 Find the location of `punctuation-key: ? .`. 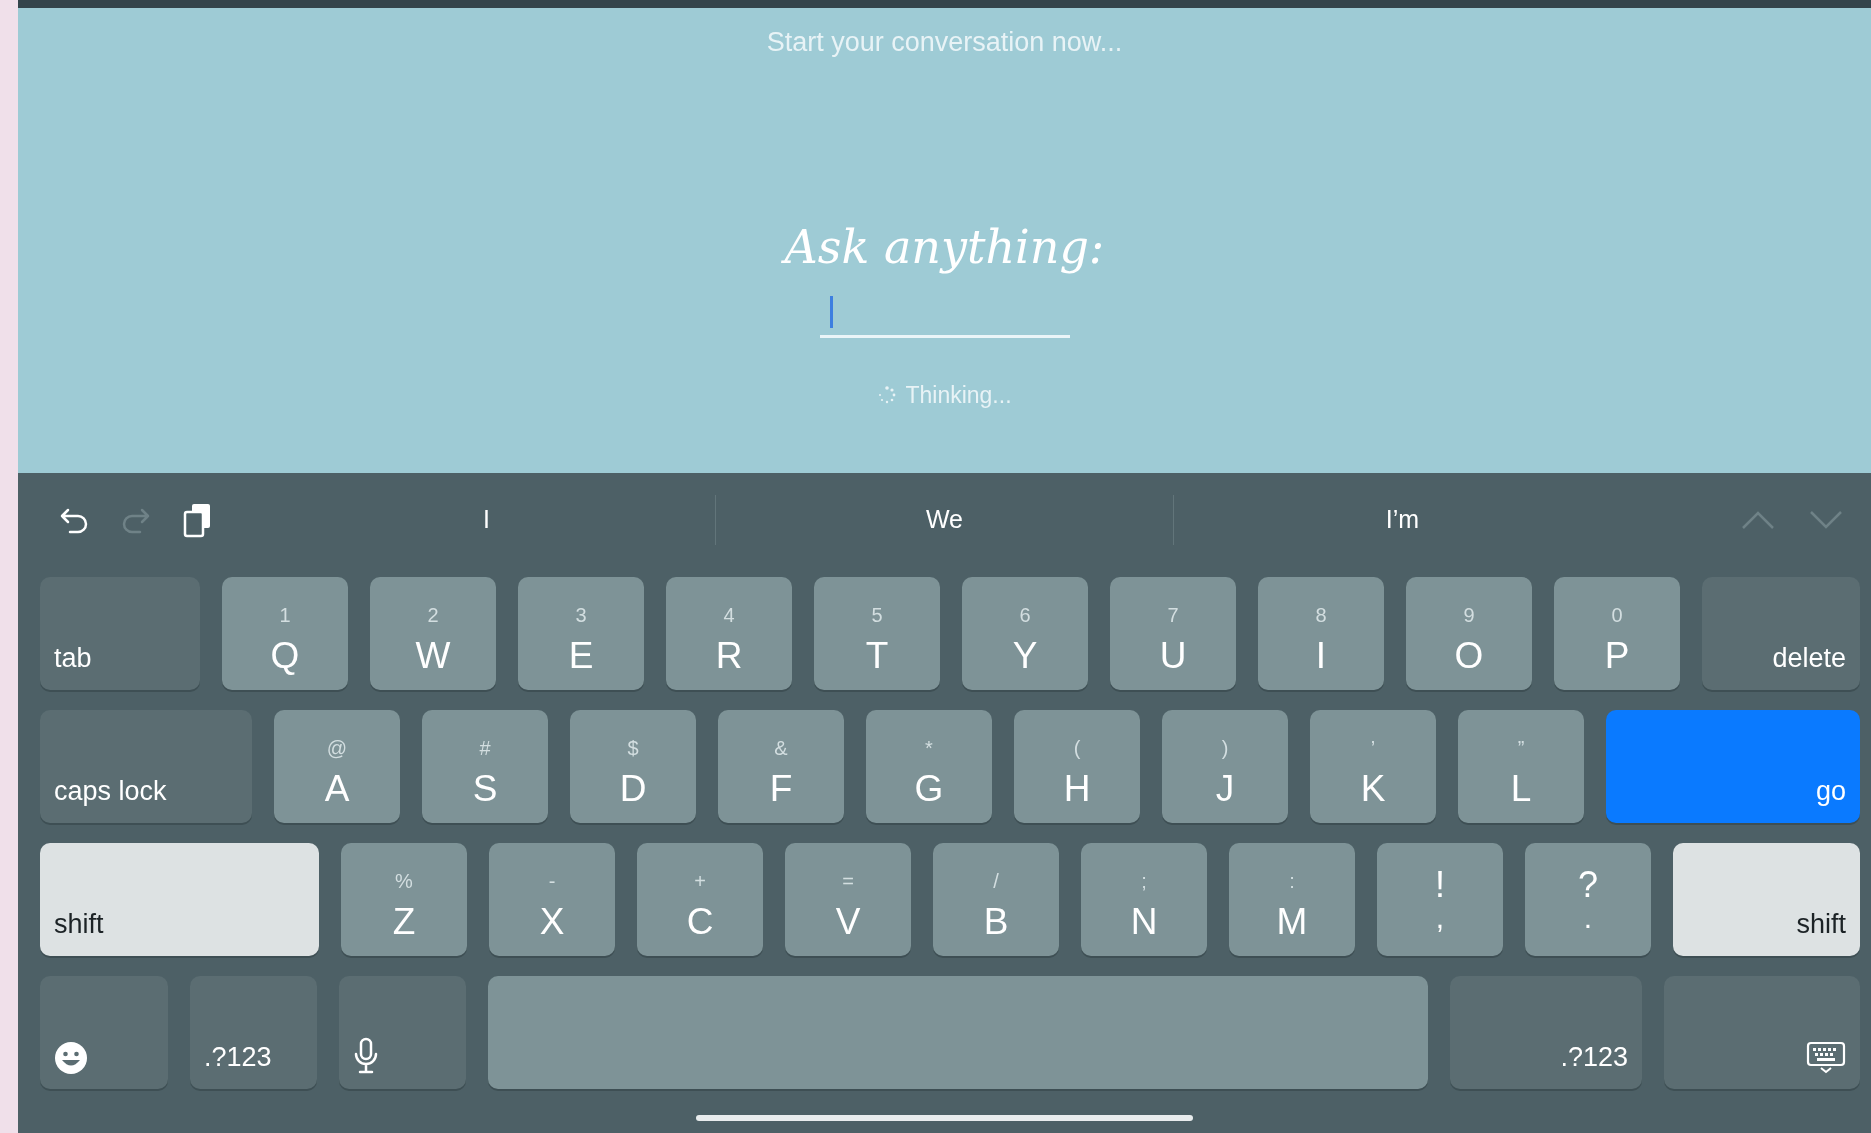

punctuation-key: ? . is located at coordinates (1588, 899).